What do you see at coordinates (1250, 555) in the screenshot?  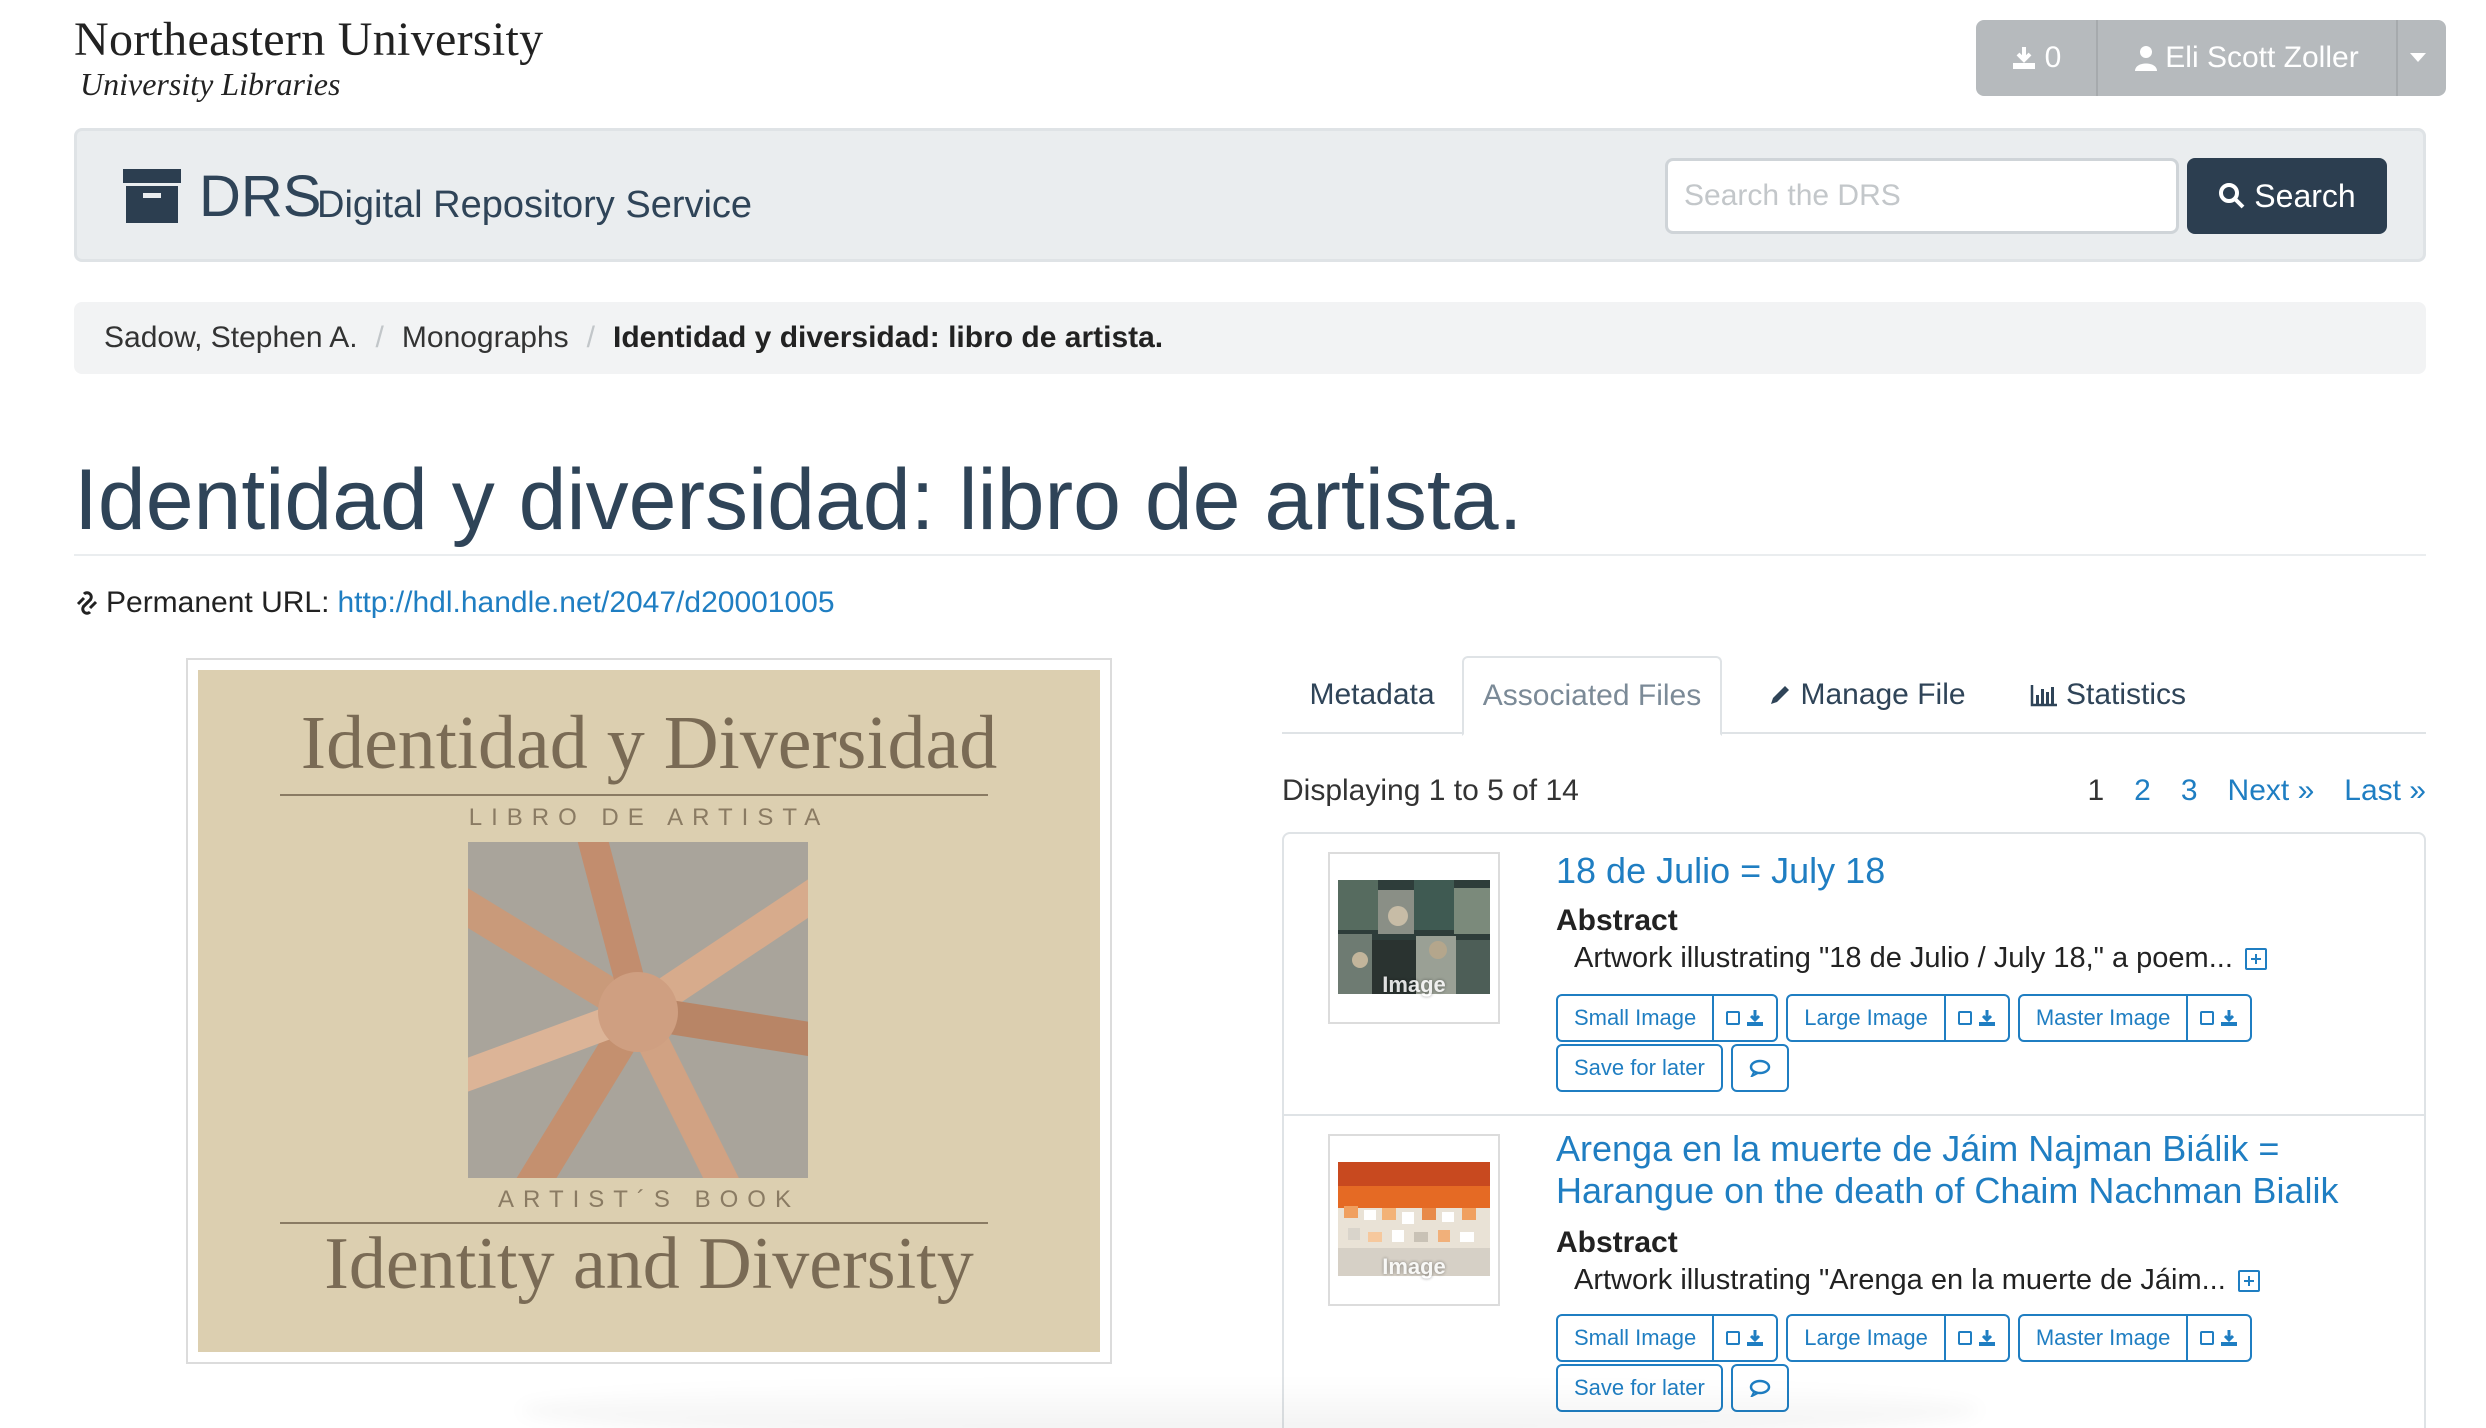 I see `title-divider` at bounding box center [1250, 555].